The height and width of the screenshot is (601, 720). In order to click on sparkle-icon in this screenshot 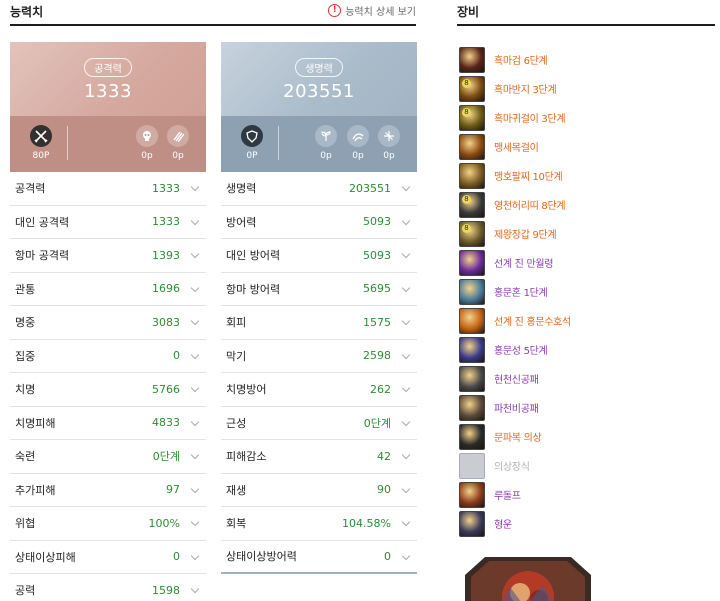, I will do `click(389, 136)`.